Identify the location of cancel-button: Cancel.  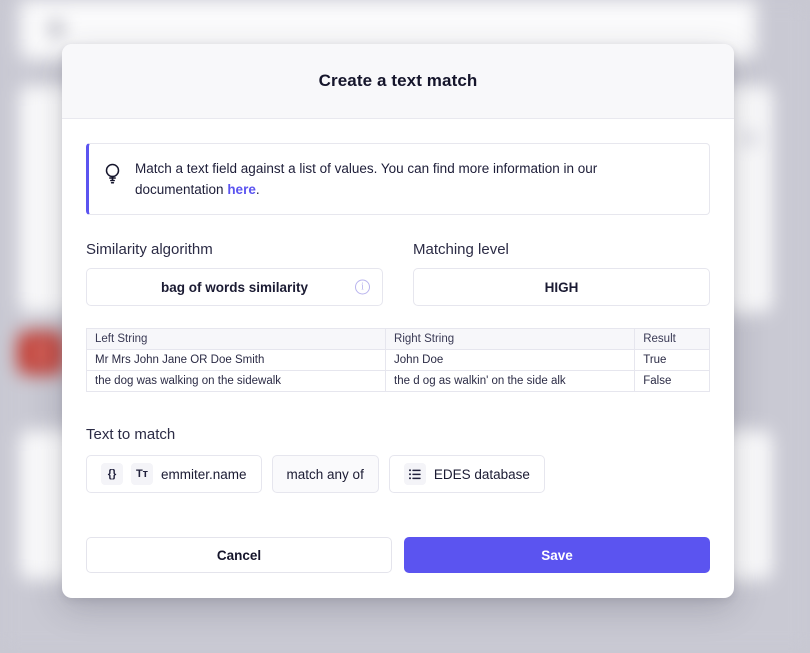
(239, 555).